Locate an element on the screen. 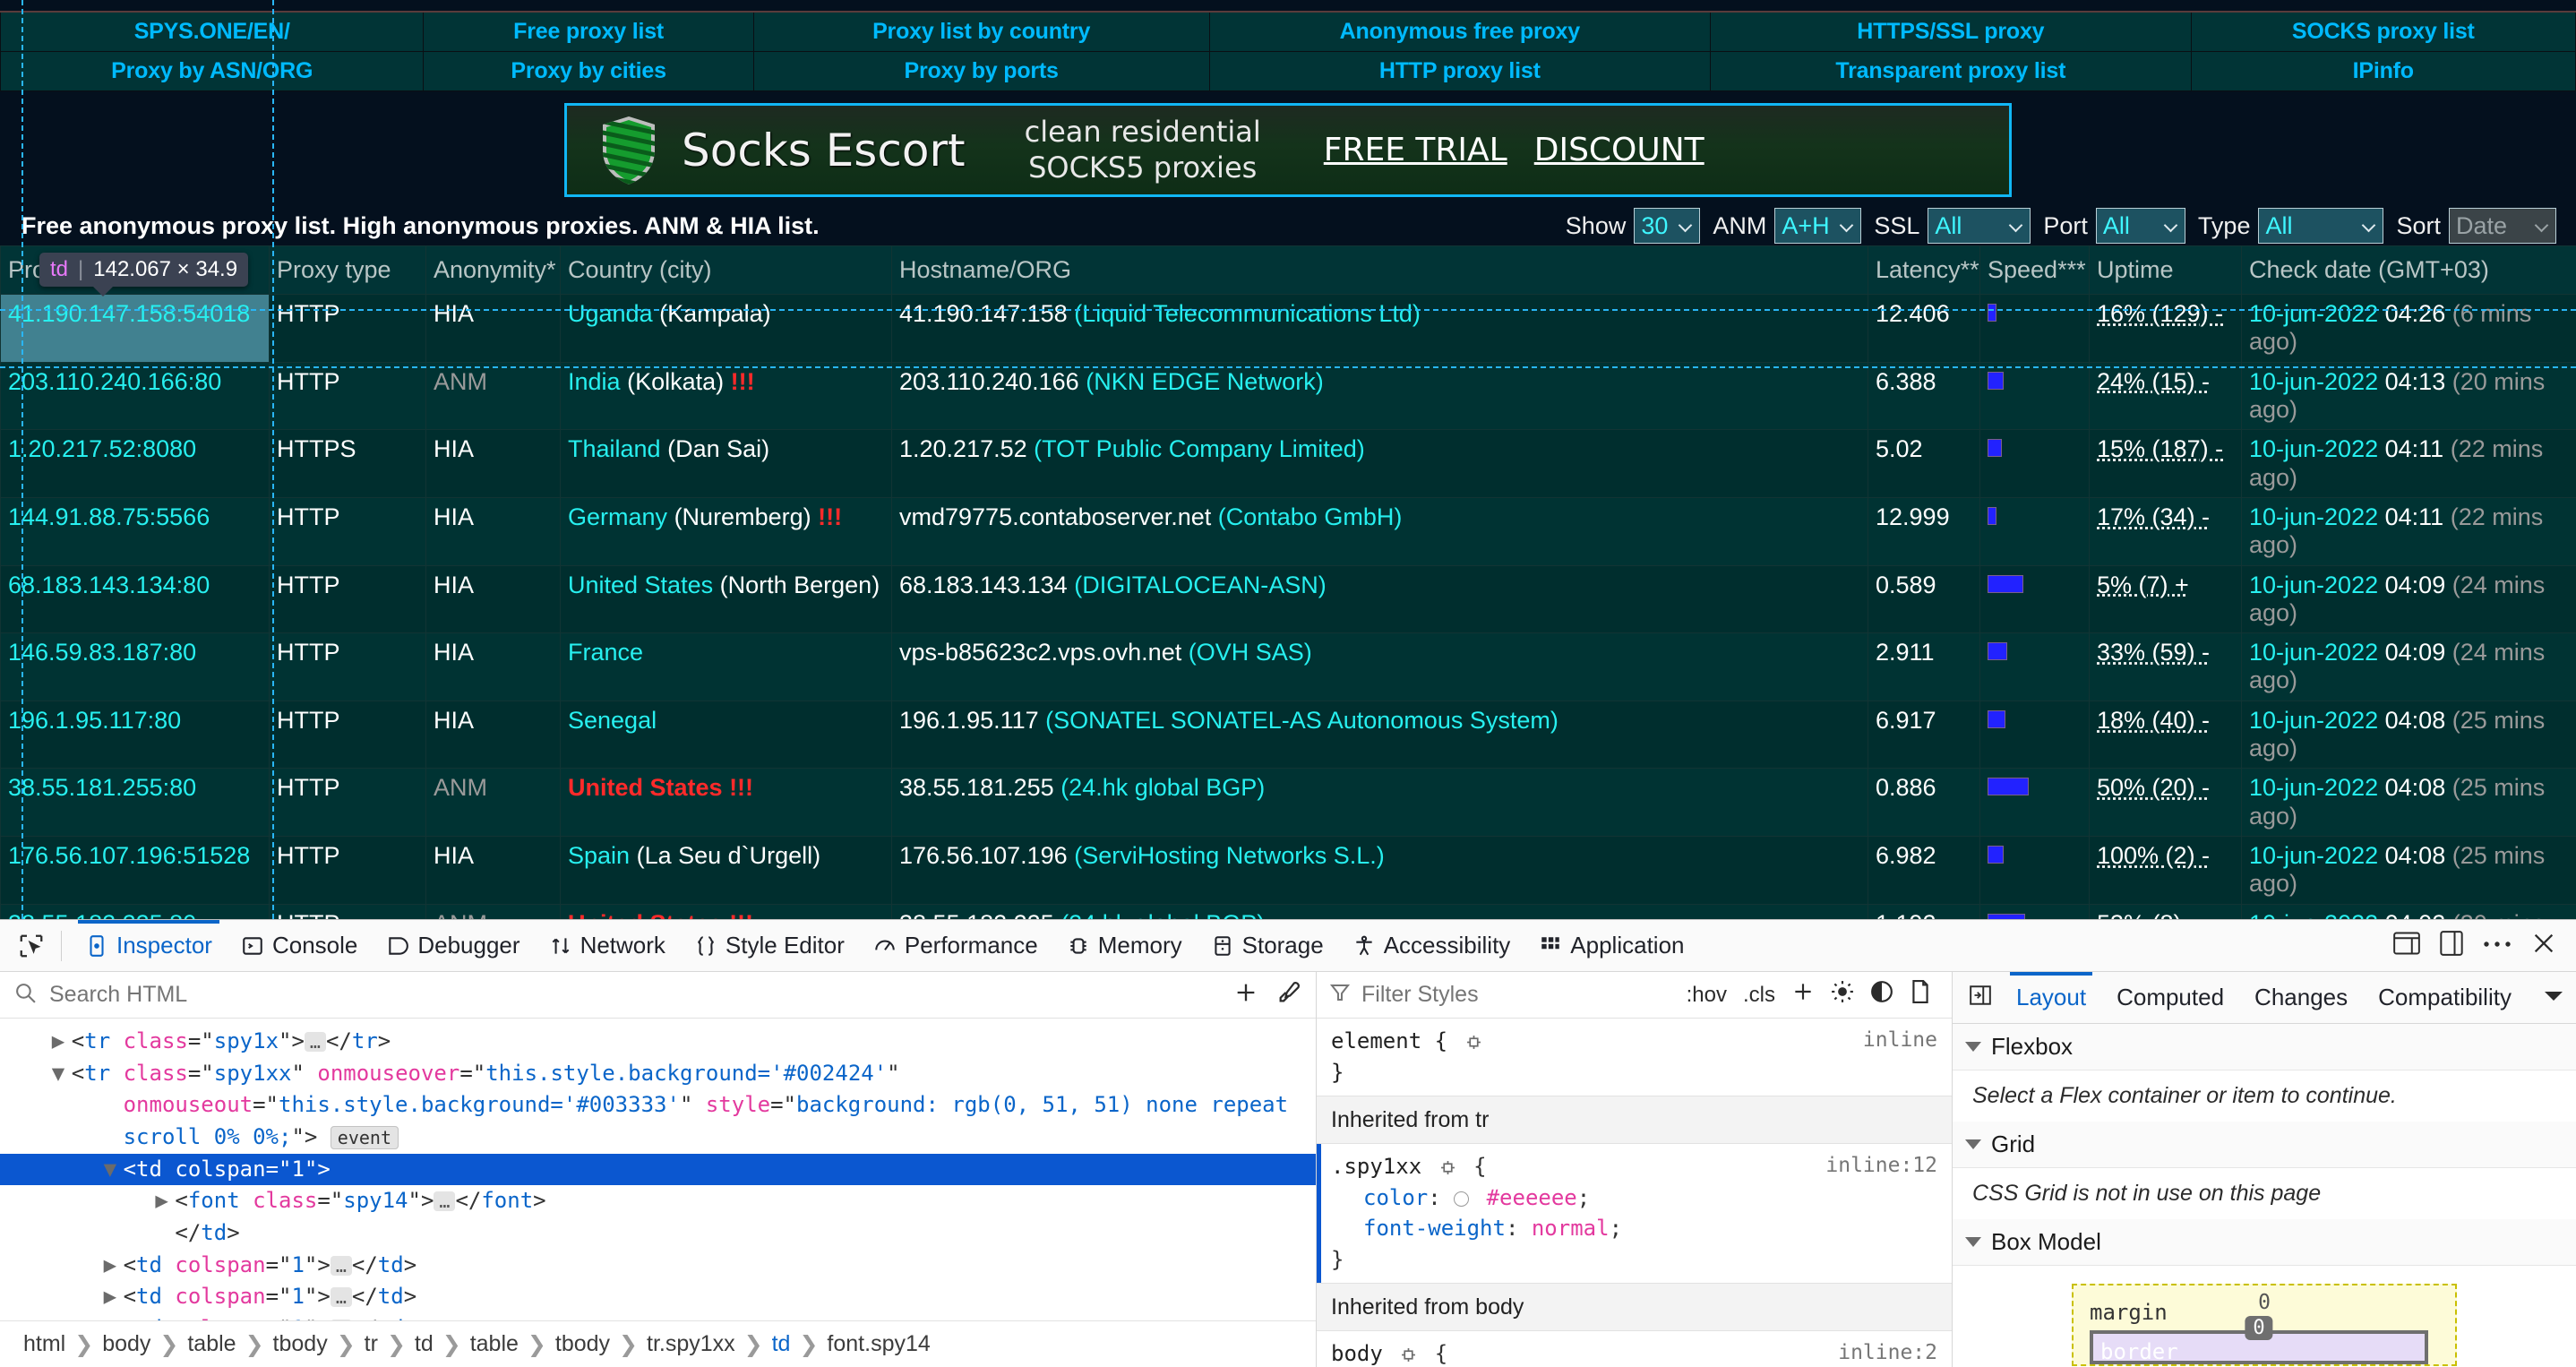 The image size is (2576, 1367). nav-link-transparent-proxy-list: Transparent proxy list is located at coordinates (1950, 70).